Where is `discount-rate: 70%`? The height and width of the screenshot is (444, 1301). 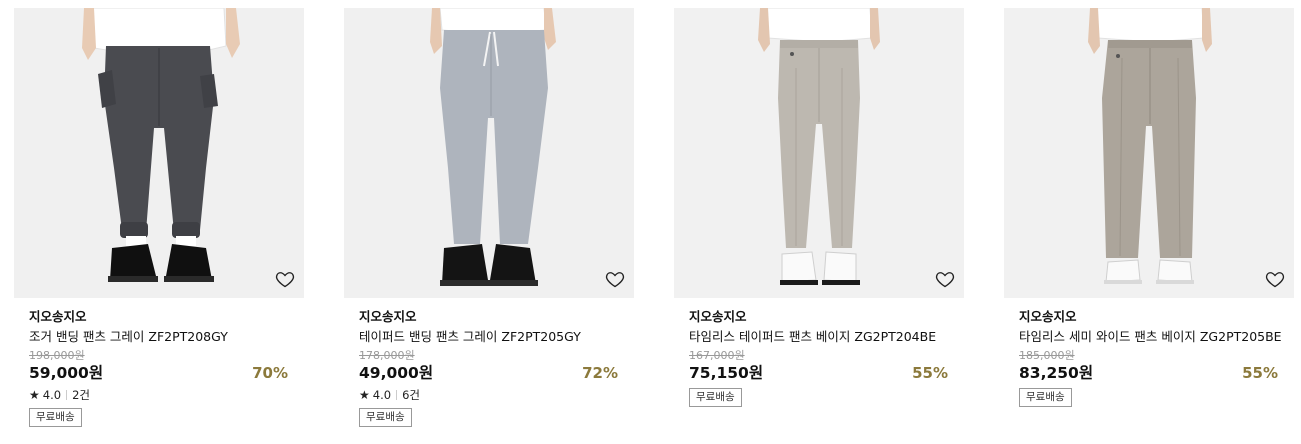 discount-rate: 70% is located at coordinates (270, 373).